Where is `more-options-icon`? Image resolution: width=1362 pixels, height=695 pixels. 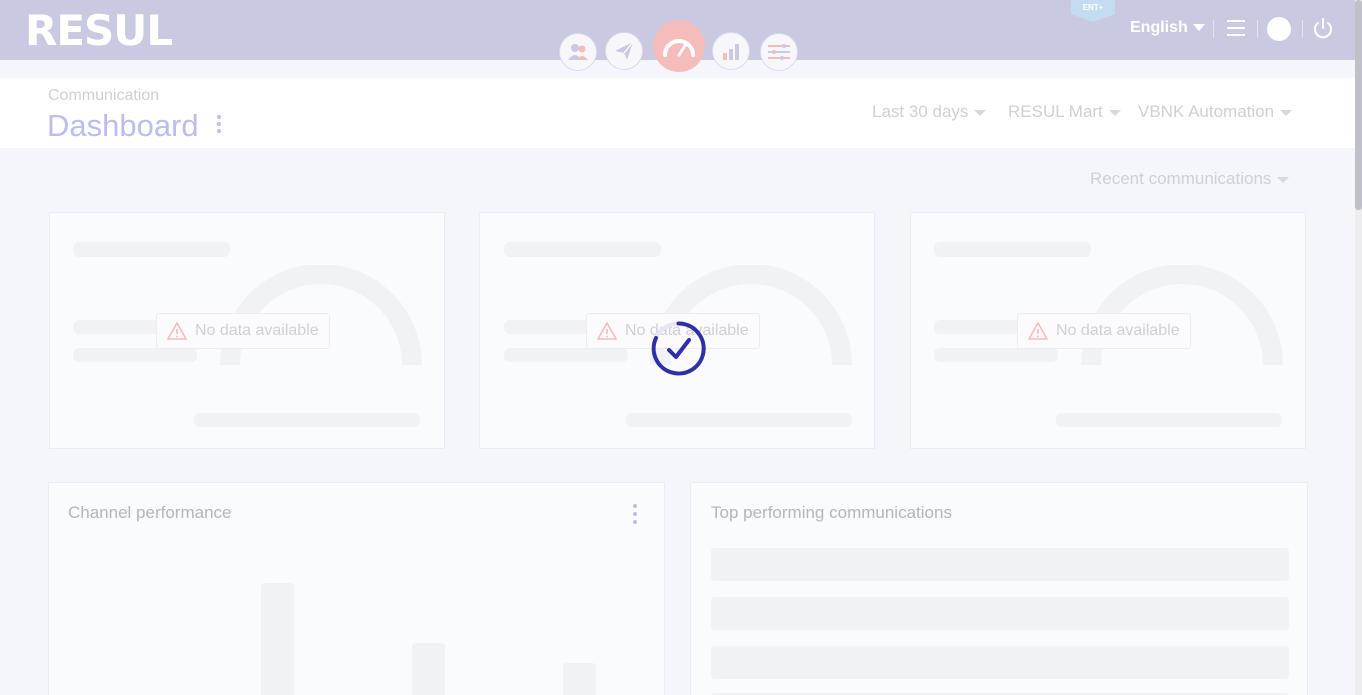 more-options-icon is located at coordinates (636, 515).